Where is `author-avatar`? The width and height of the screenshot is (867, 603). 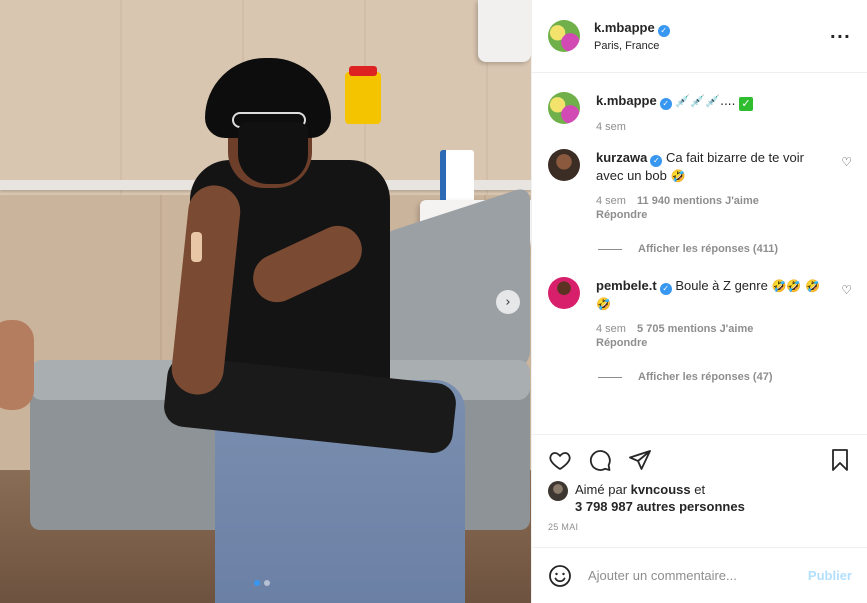
author-avatar is located at coordinates (564, 36).